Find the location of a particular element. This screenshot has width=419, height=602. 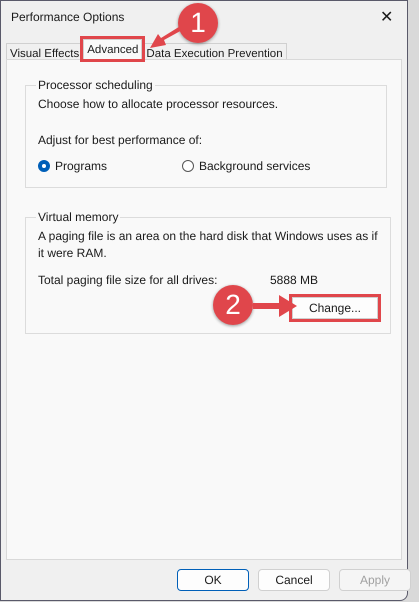

number-badge: 1 is located at coordinates (198, 23).